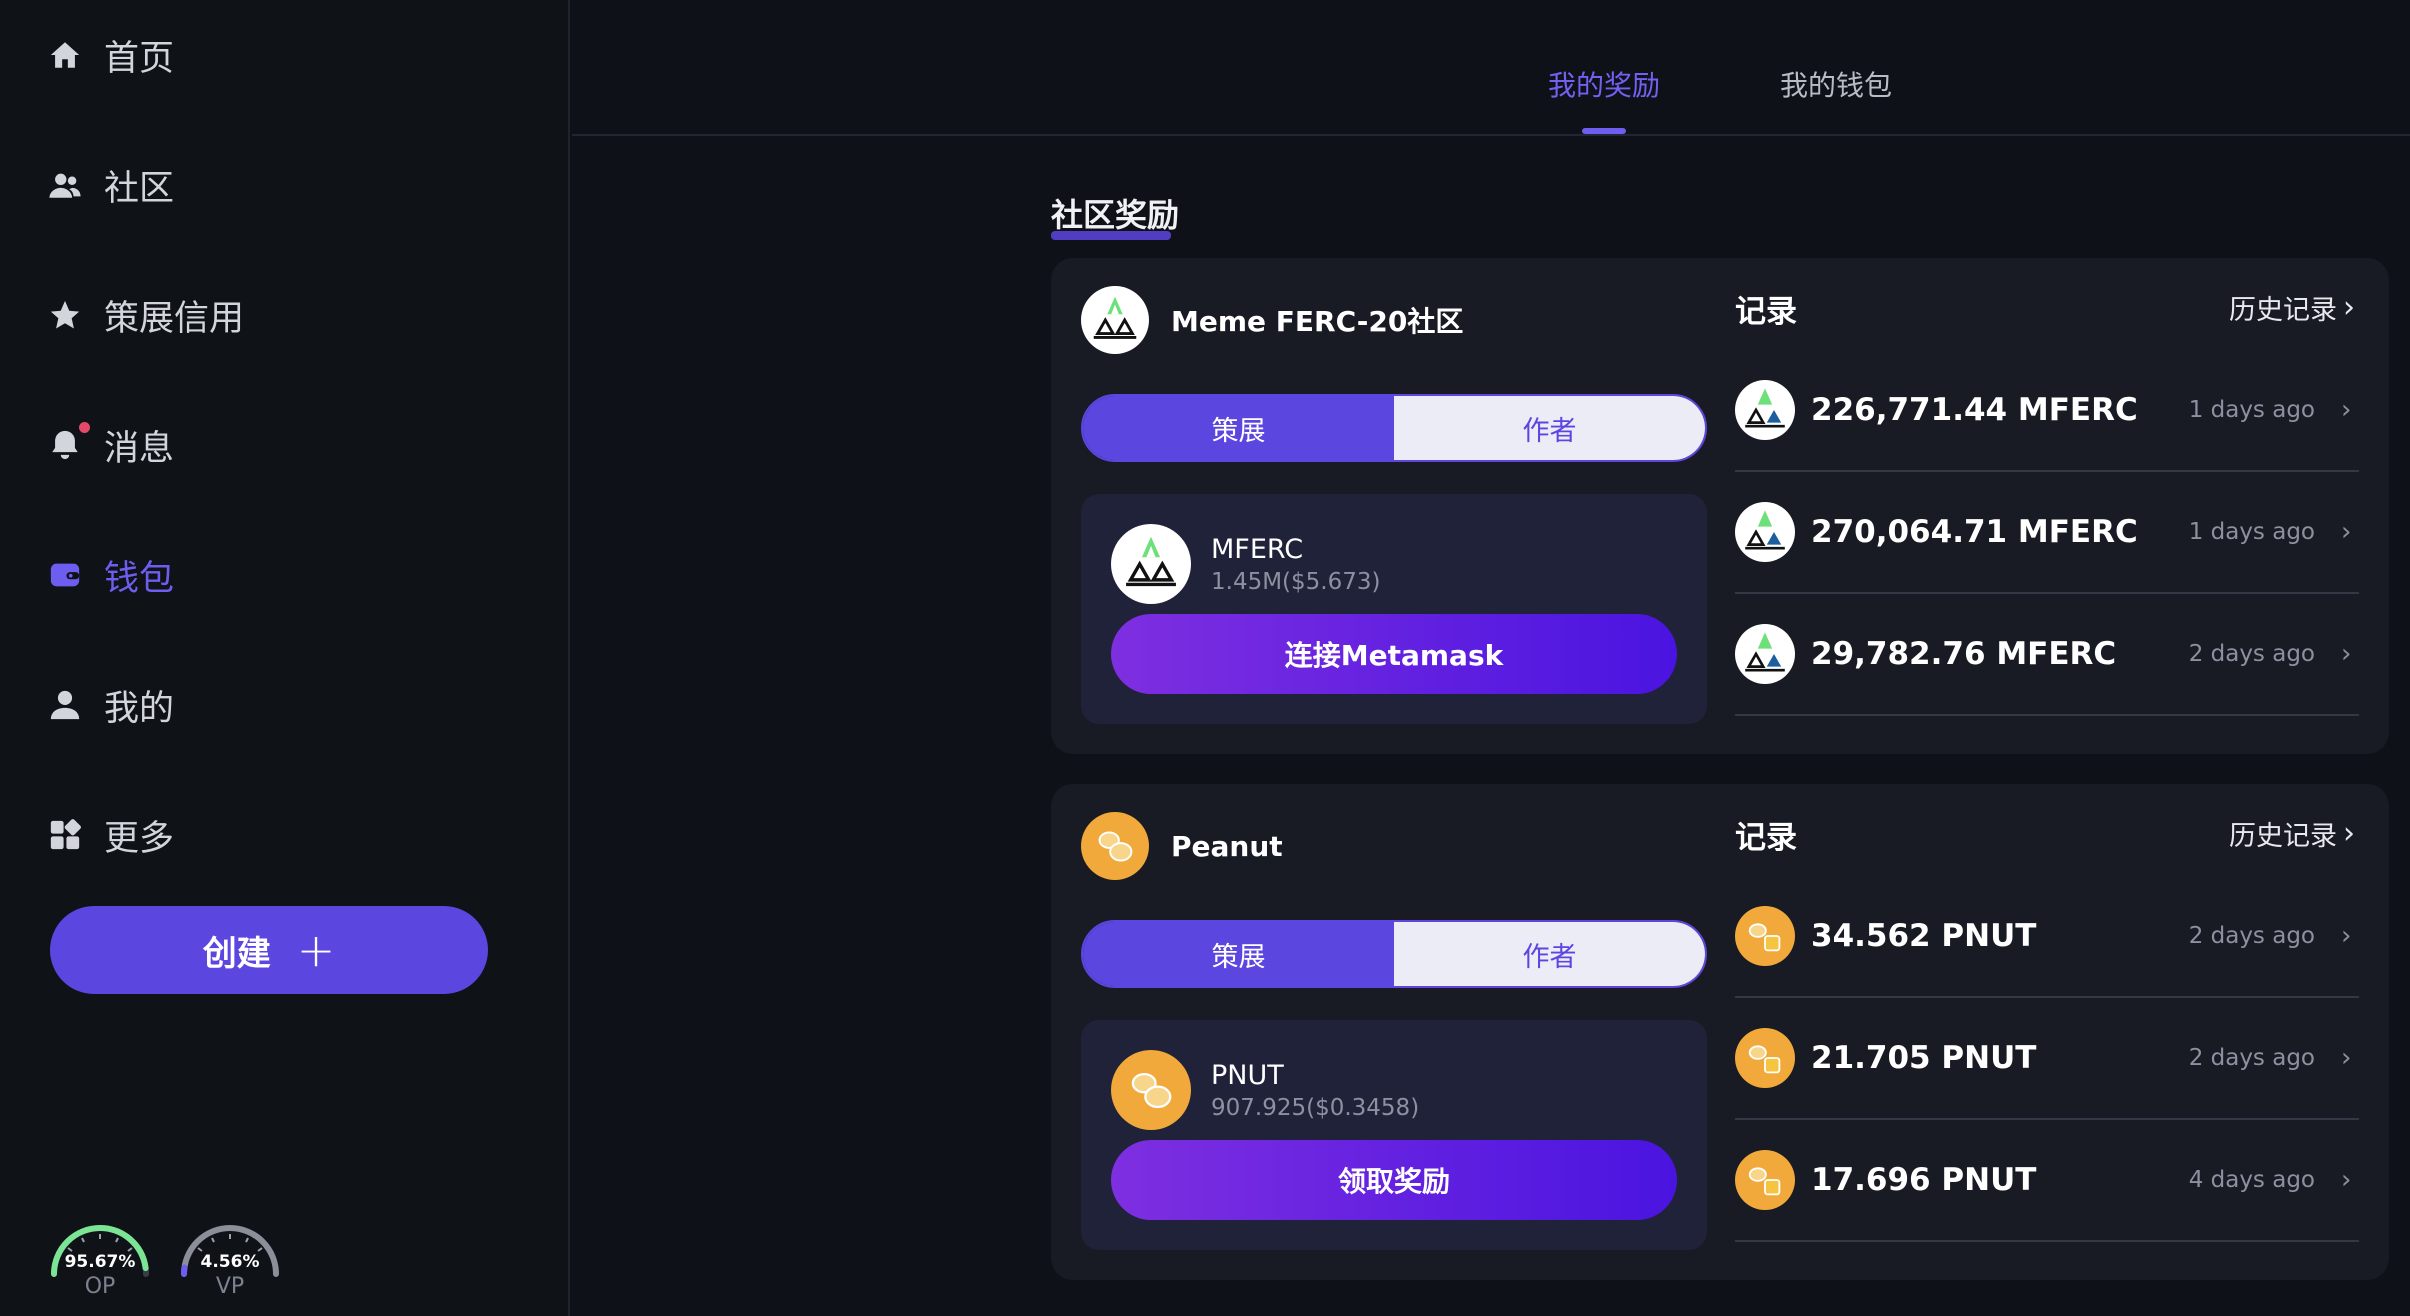 The width and height of the screenshot is (2410, 1316). I want to click on token-name: MFERC, so click(1257, 549).